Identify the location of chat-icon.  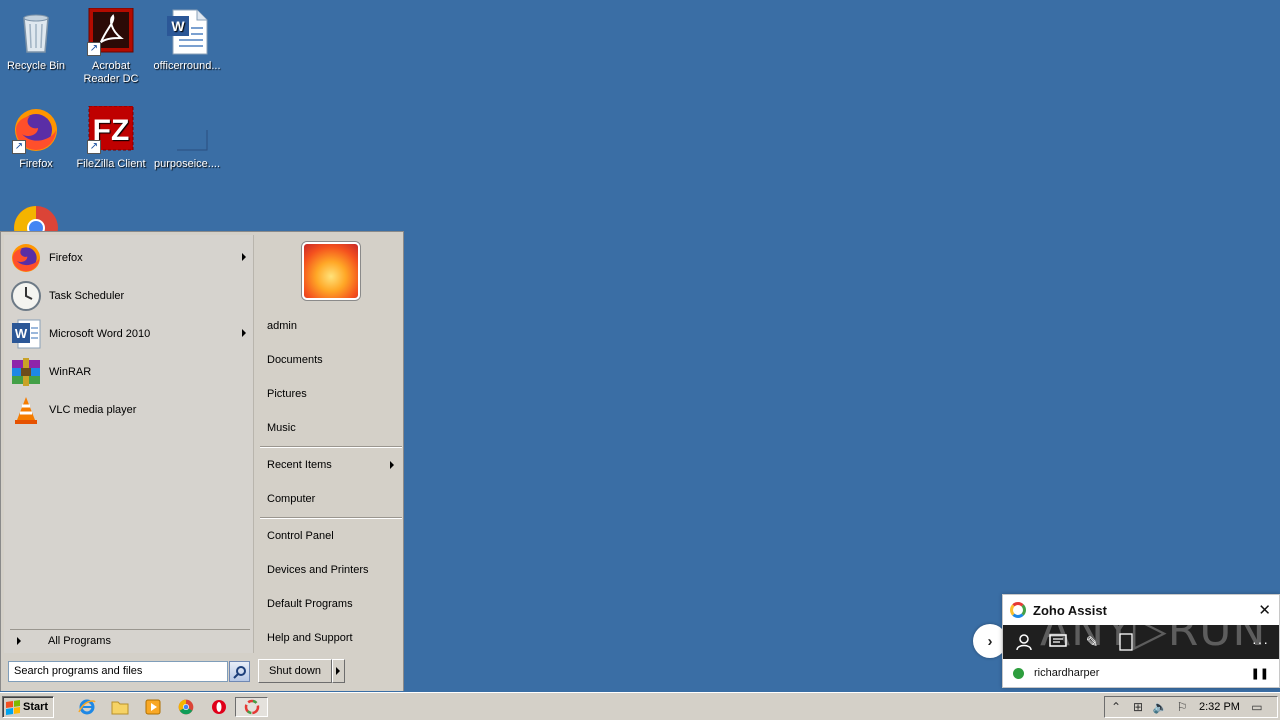
(1058, 642).